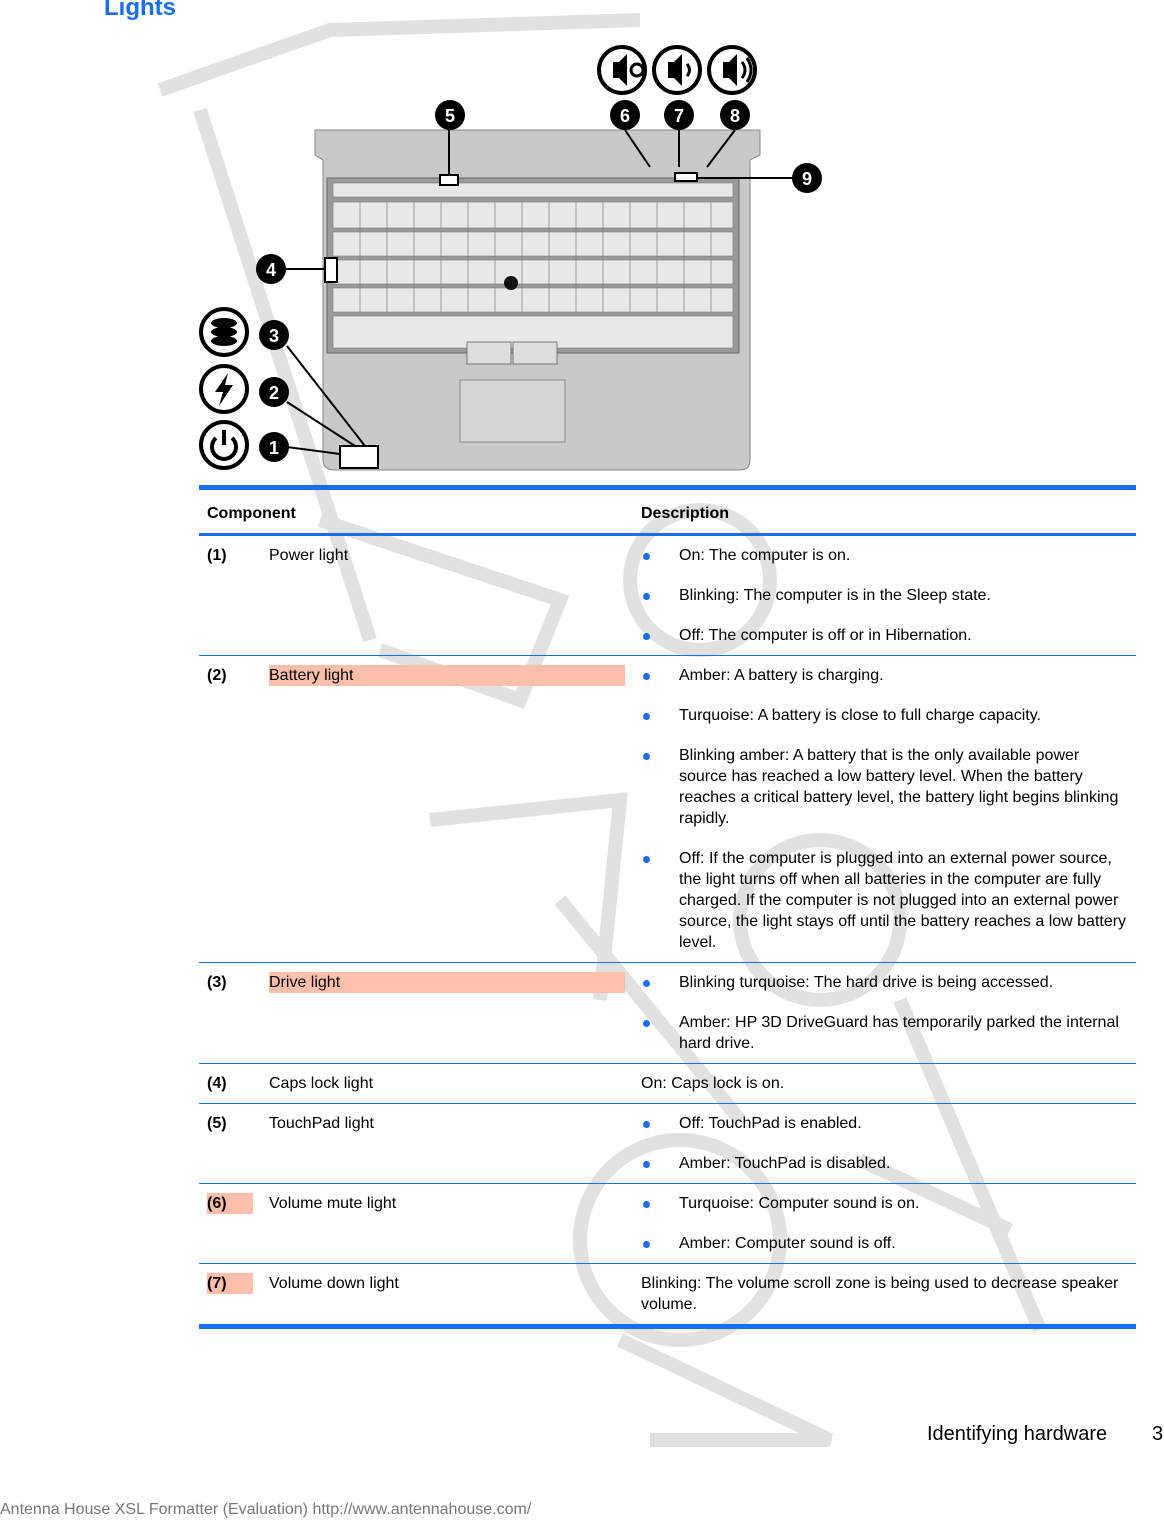 The image size is (1164, 1520). What do you see at coordinates (447, 1084) in the screenshot?
I see `component-cell: Caps lock light` at bounding box center [447, 1084].